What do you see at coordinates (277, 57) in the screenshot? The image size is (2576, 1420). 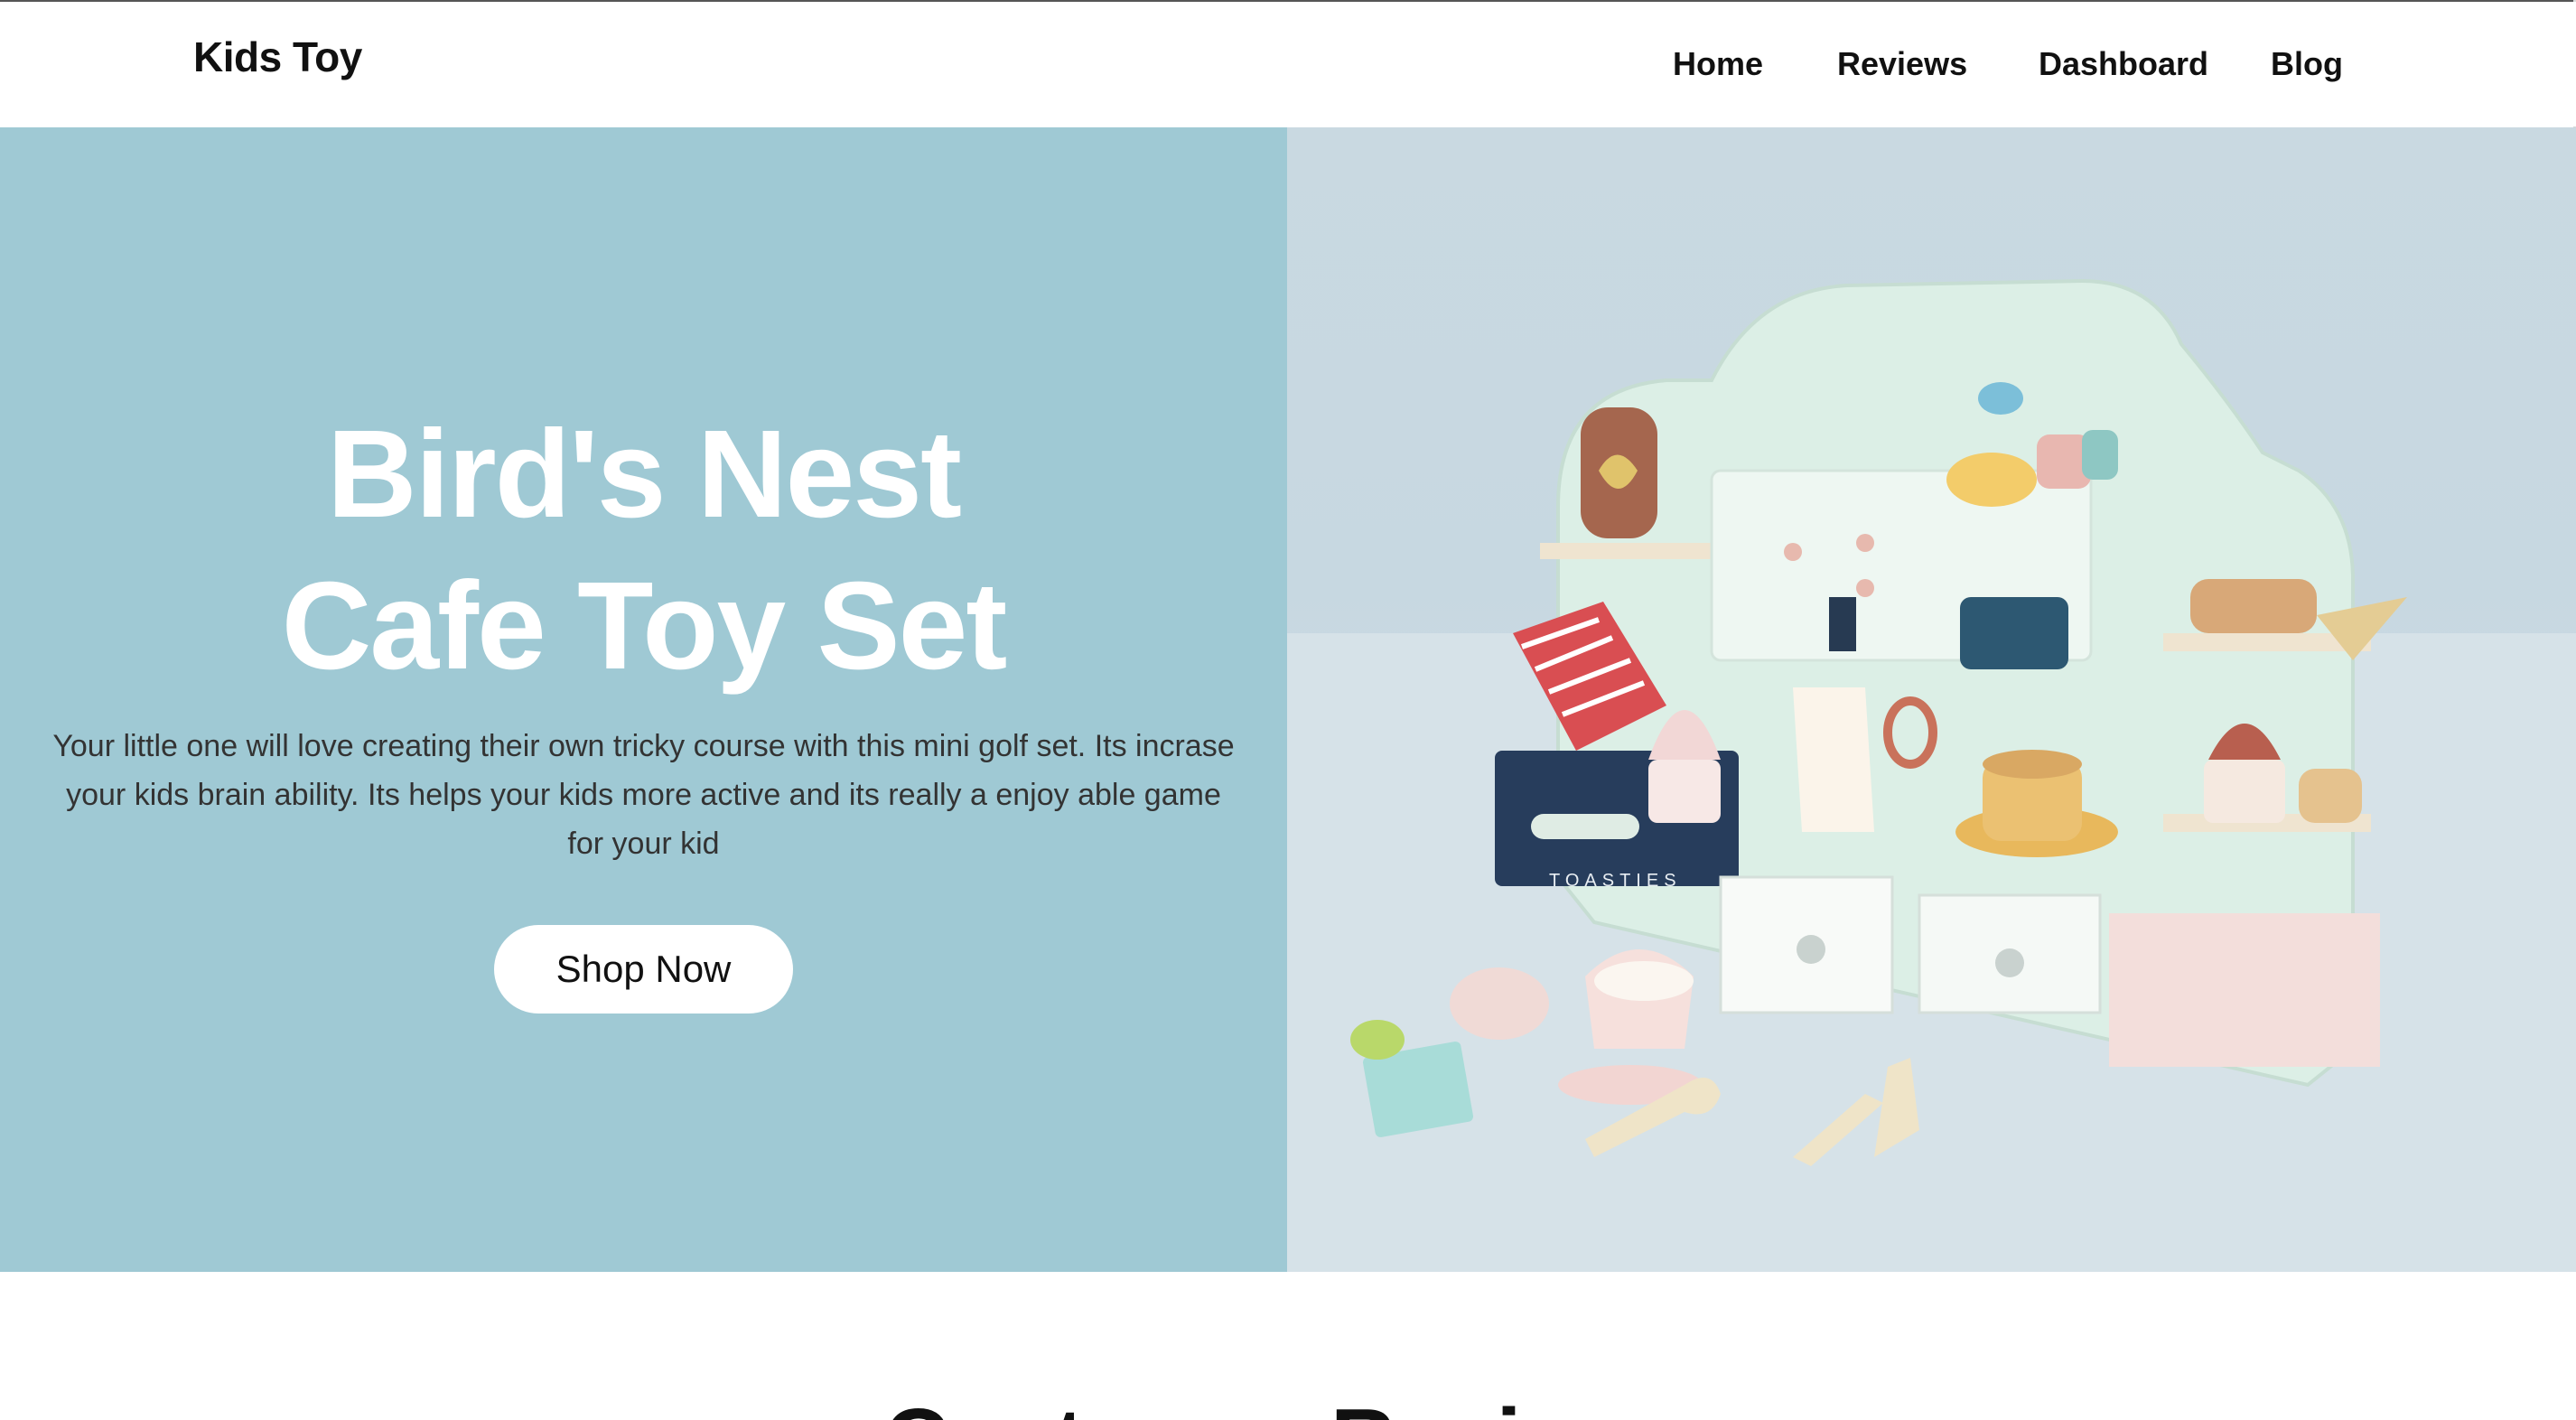 I see `brand-logo: Kids Toy` at bounding box center [277, 57].